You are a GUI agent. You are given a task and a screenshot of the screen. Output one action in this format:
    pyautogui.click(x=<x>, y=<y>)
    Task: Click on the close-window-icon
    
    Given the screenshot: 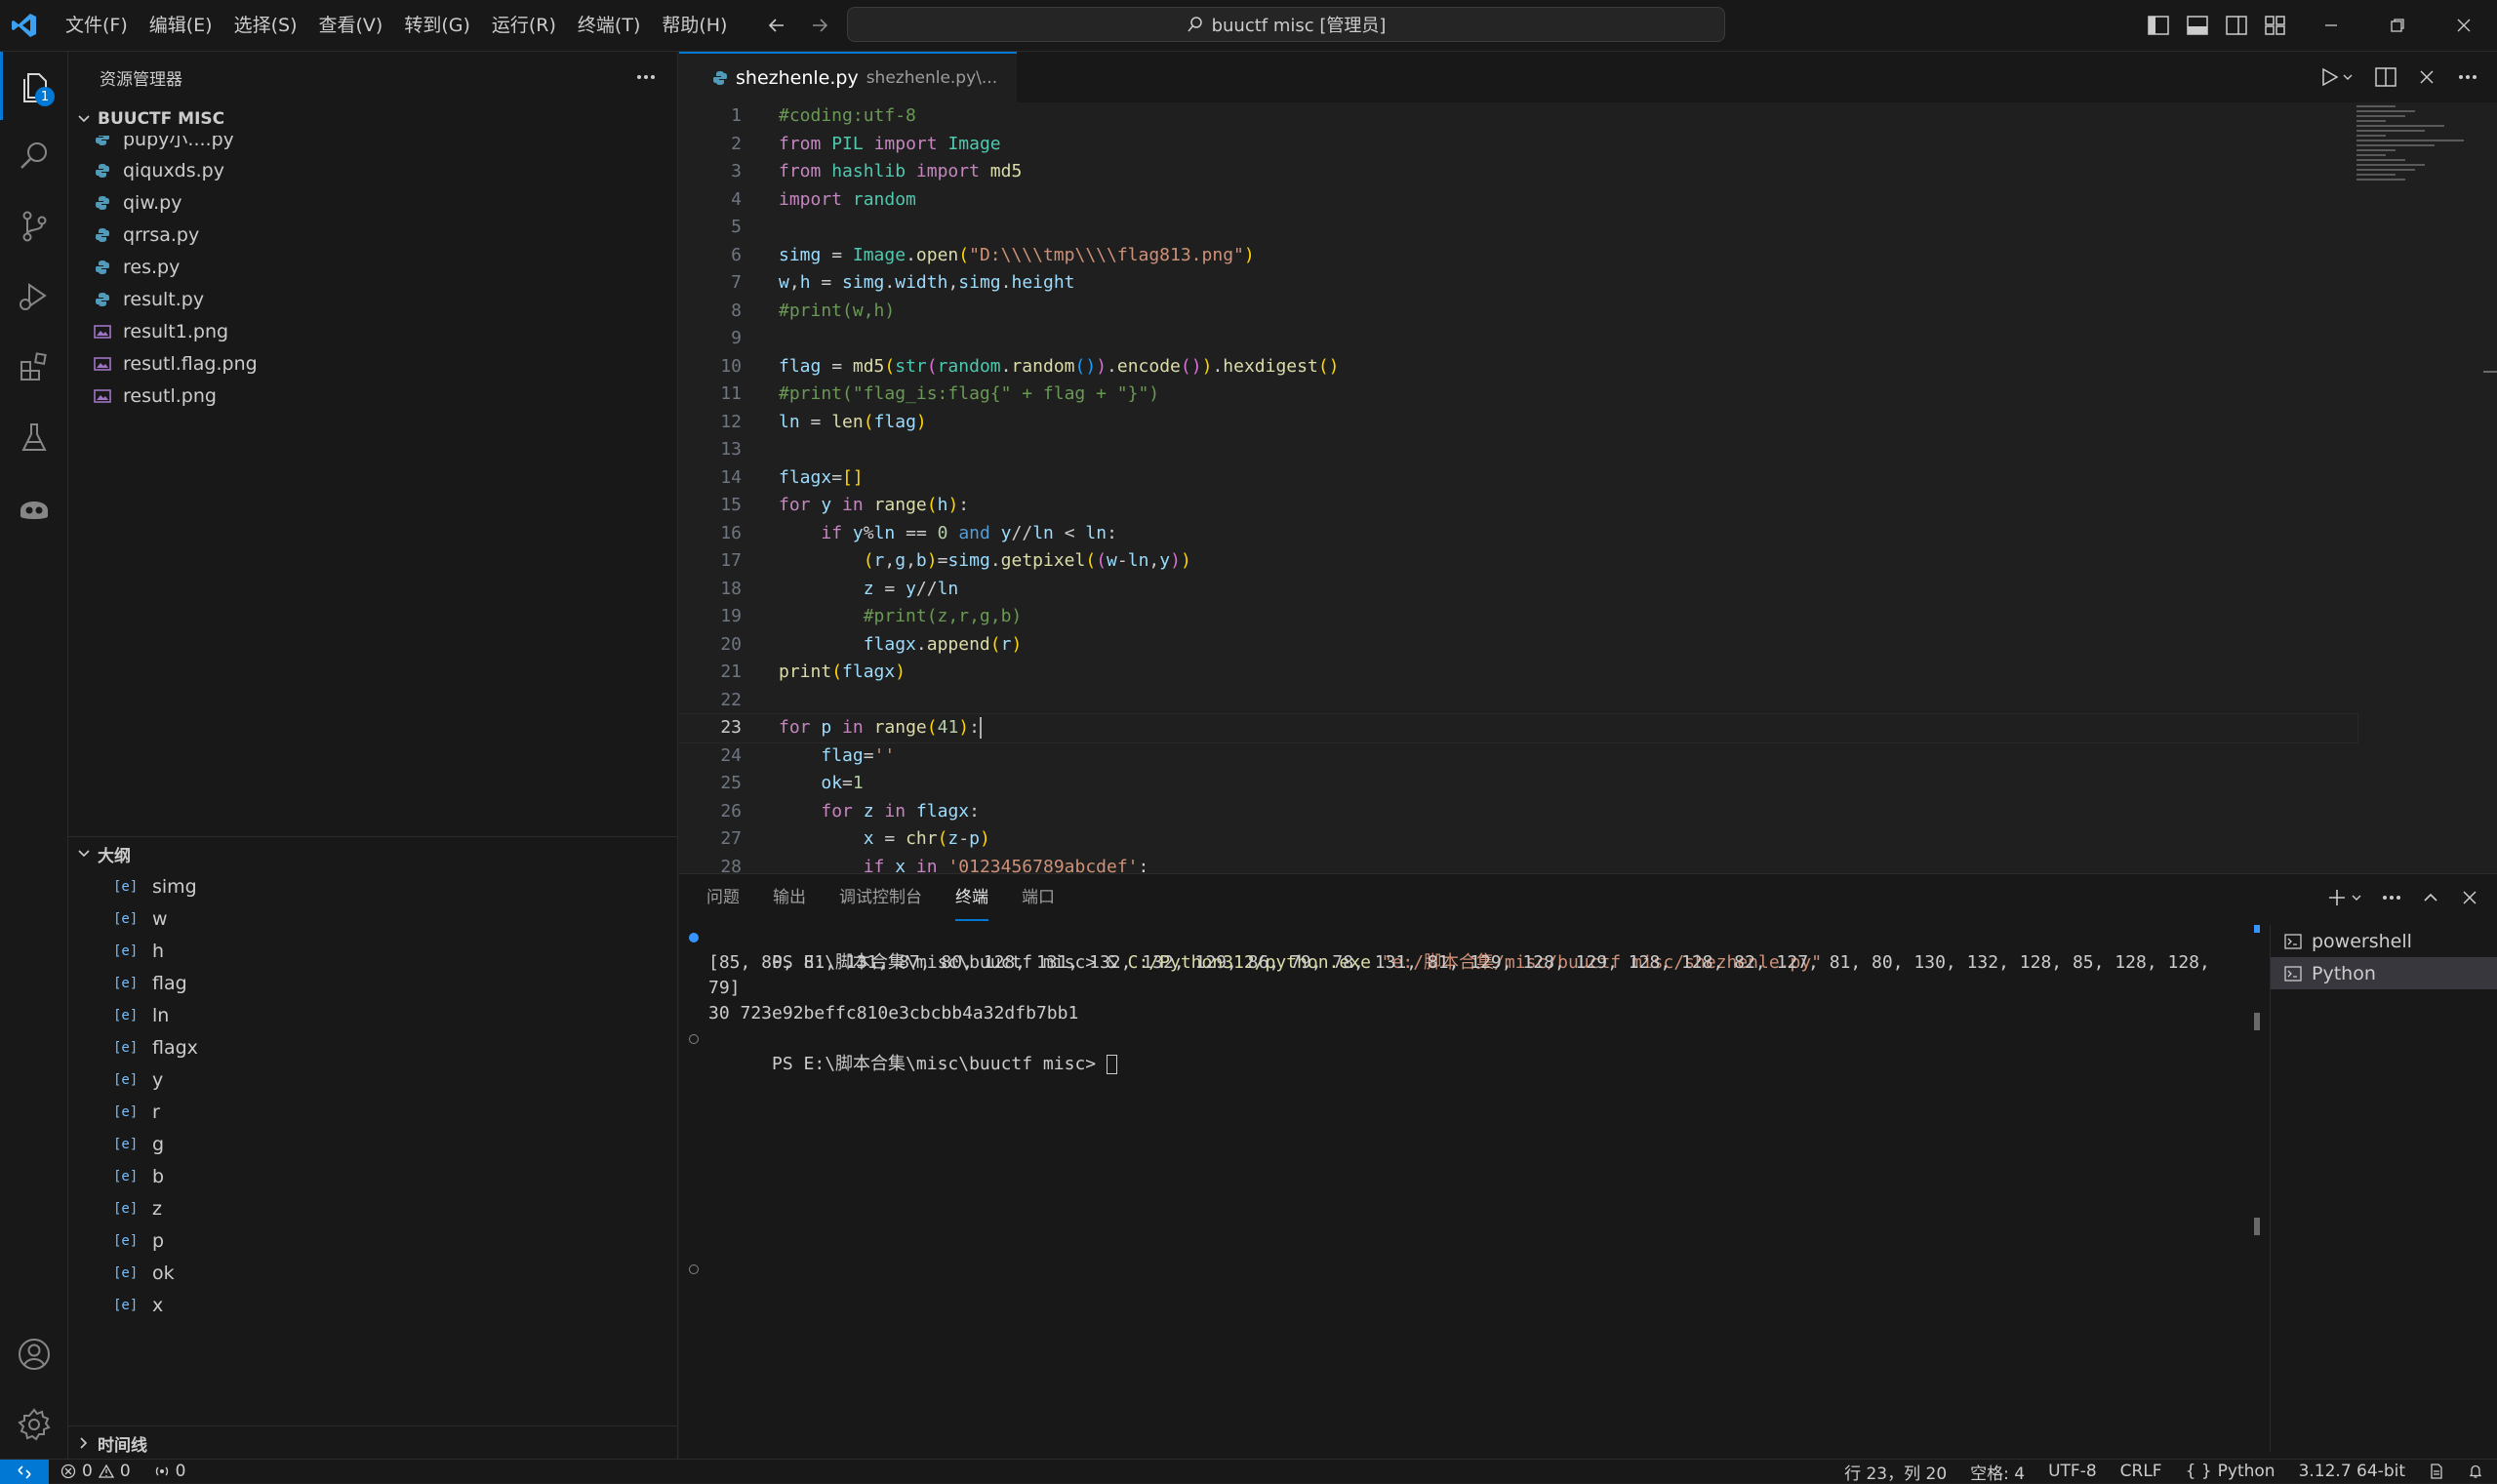 What is the action you would take?
    pyautogui.click(x=2464, y=25)
    